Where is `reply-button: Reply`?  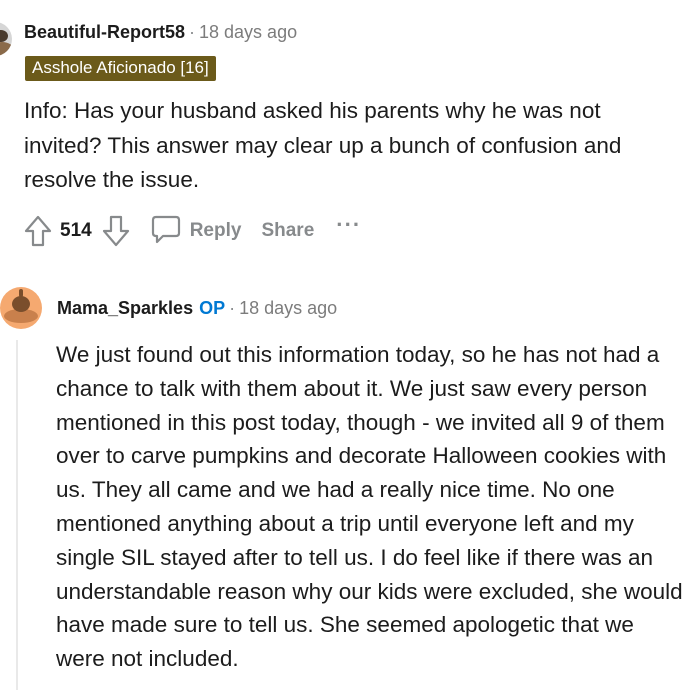
reply-button: Reply is located at coordinates (196, 231).